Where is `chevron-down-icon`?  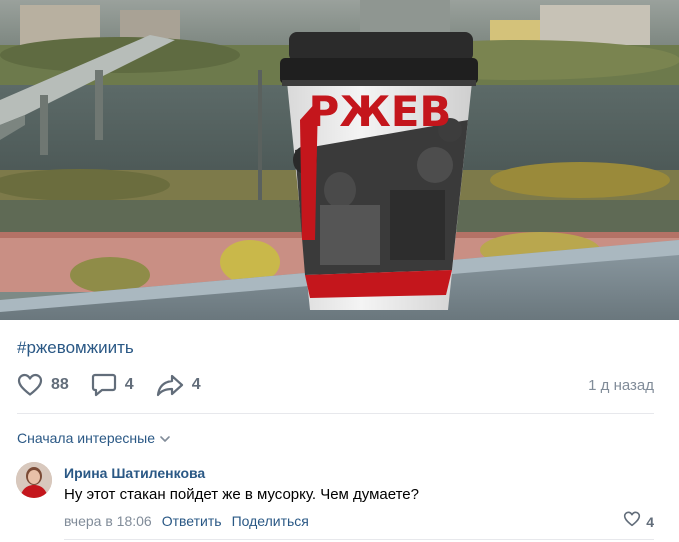 chevron-down-icon is located at coordinates (163, 438).